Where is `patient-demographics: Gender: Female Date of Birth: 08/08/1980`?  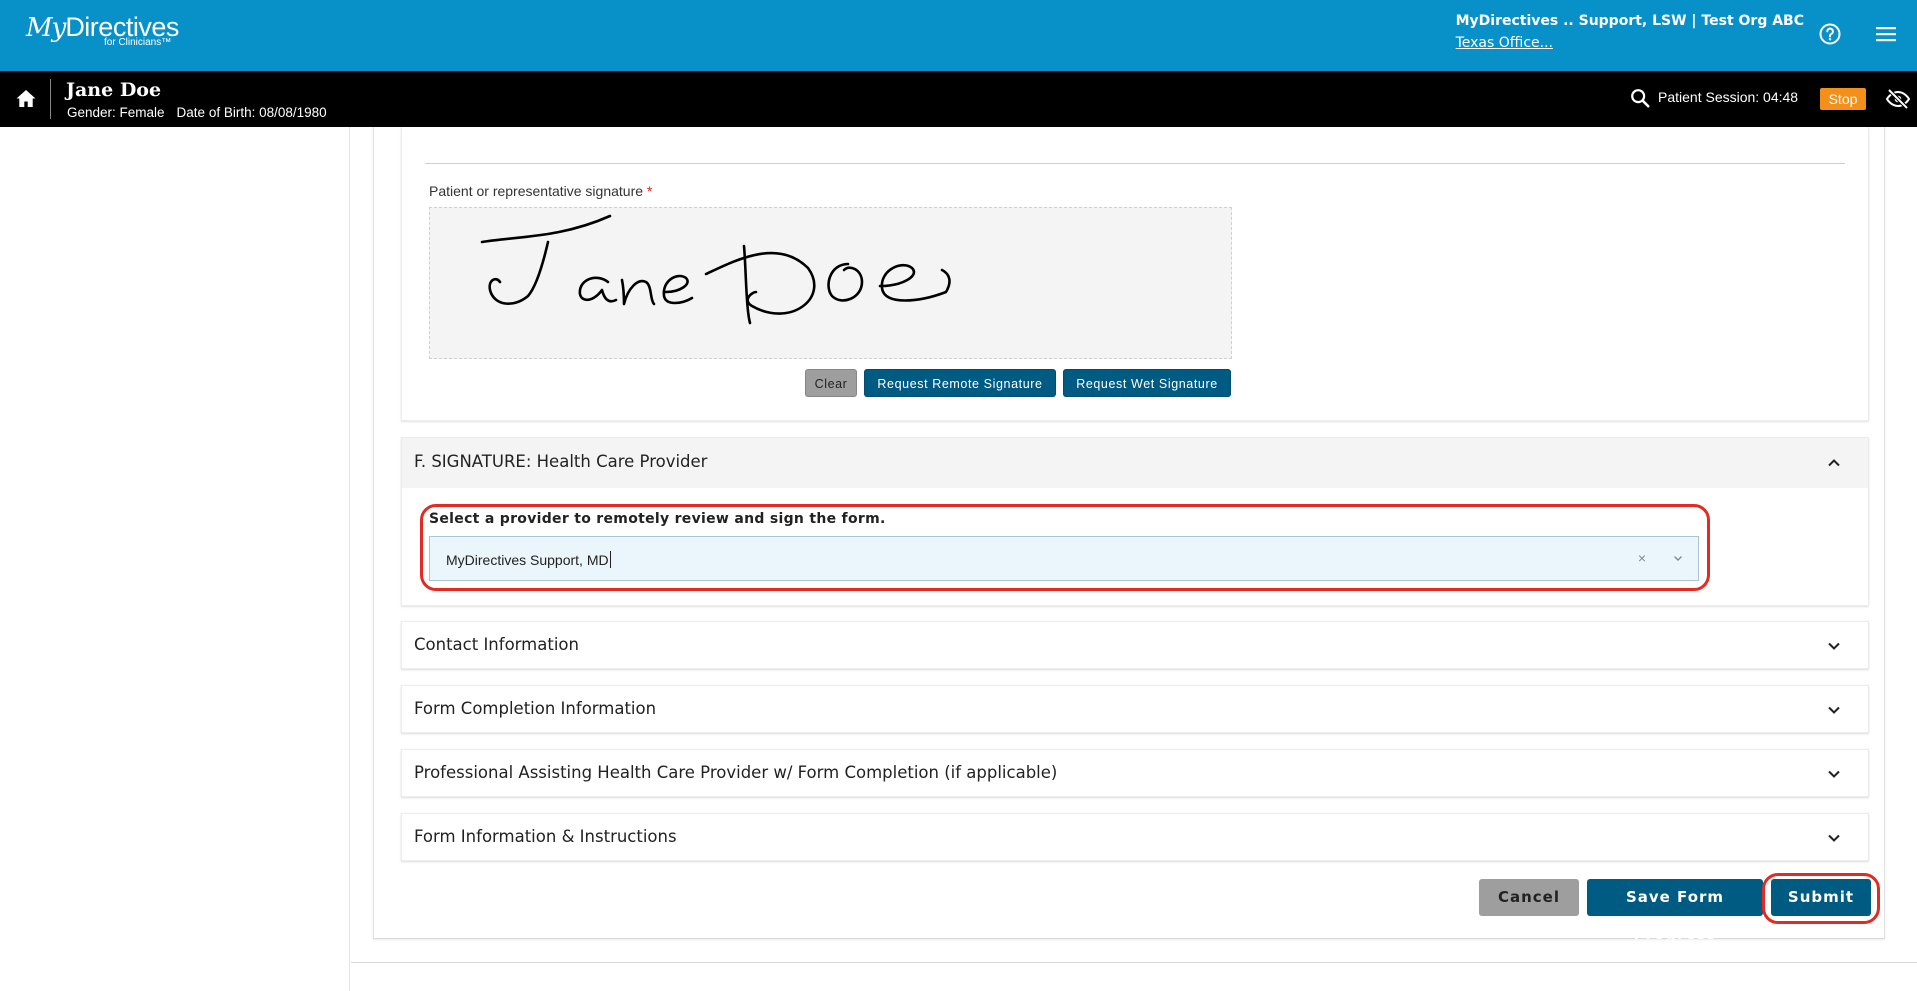 patient-demographics: Gender: Female Date of Birth: 08/08/1980 is located at coordinates (203, 112).